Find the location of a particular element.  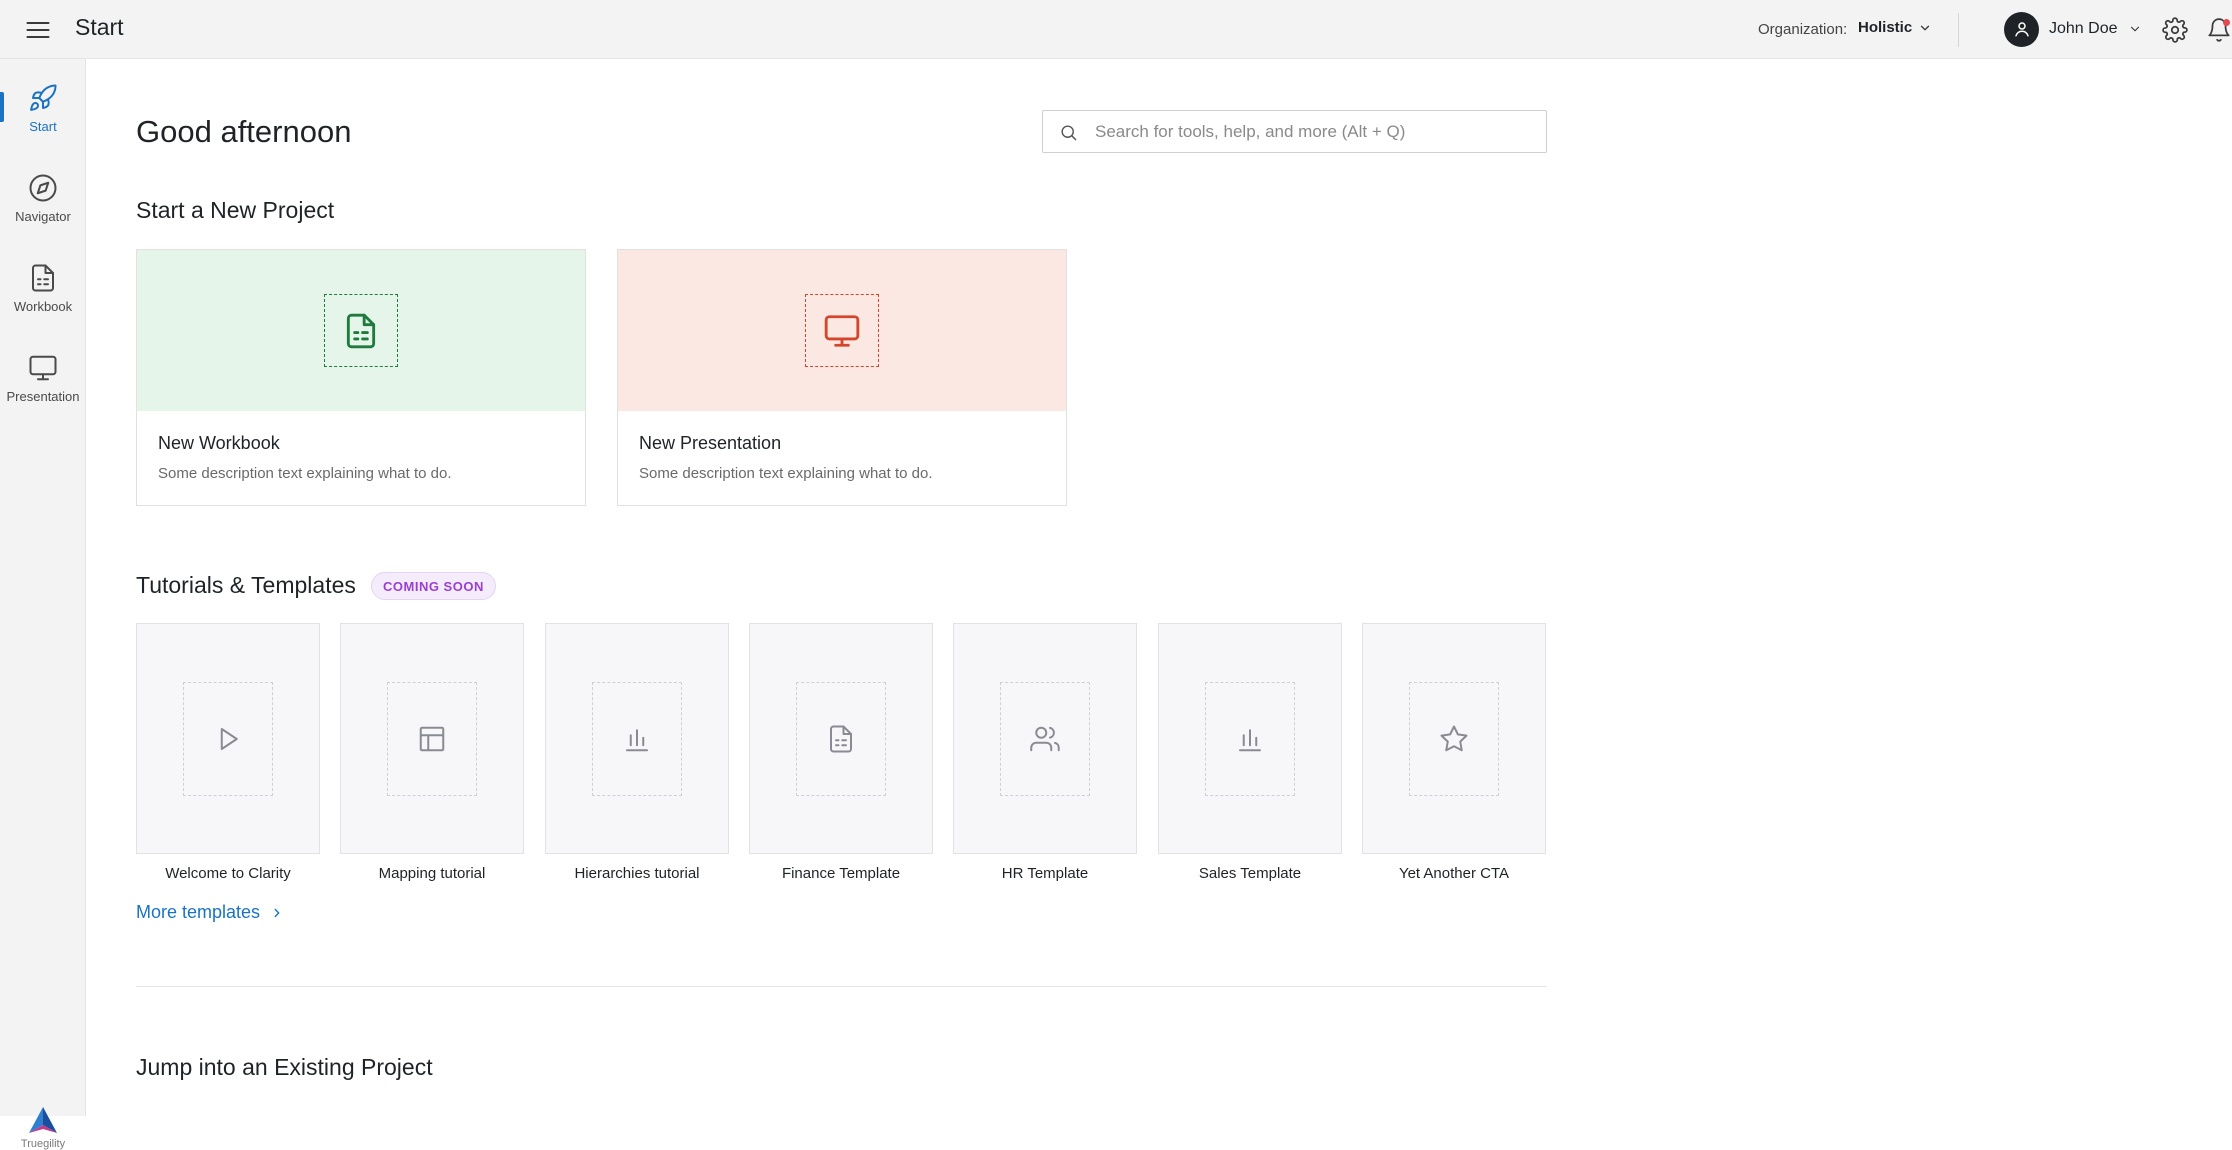

menu-icon is located at coordinates (38, 30).